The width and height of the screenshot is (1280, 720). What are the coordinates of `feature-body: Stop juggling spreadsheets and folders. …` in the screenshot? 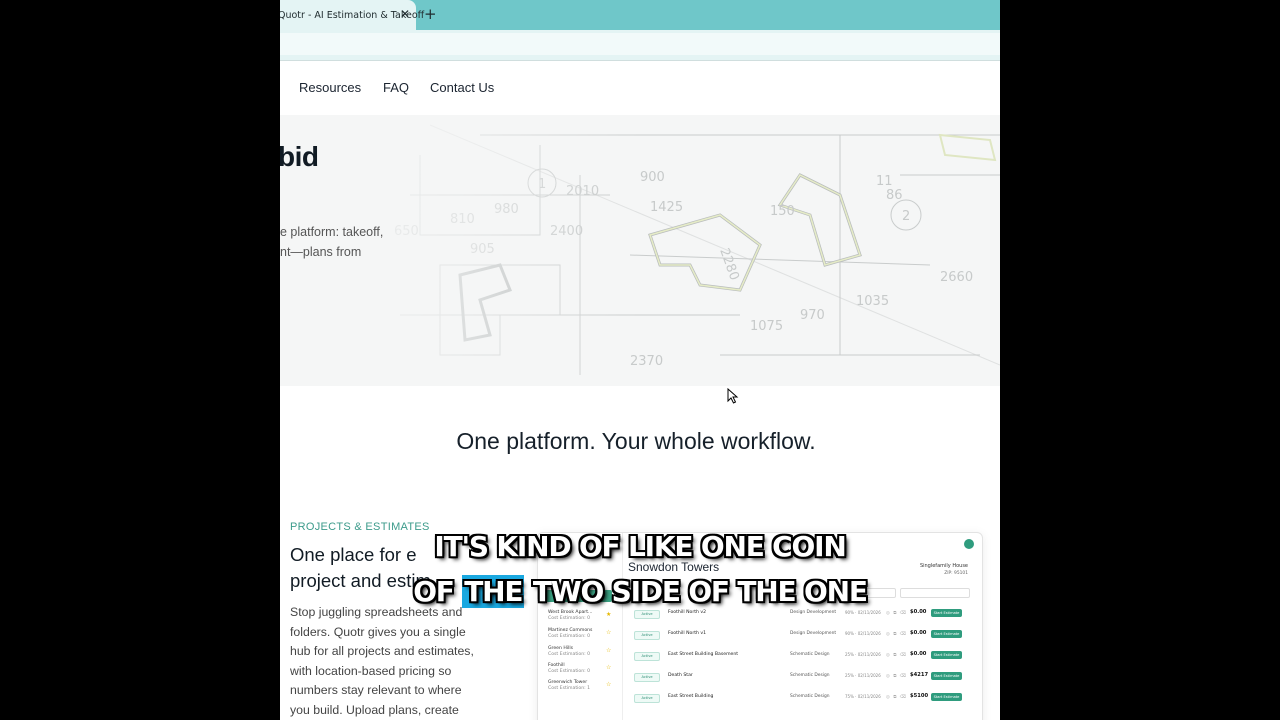 It's located at (395, 661).